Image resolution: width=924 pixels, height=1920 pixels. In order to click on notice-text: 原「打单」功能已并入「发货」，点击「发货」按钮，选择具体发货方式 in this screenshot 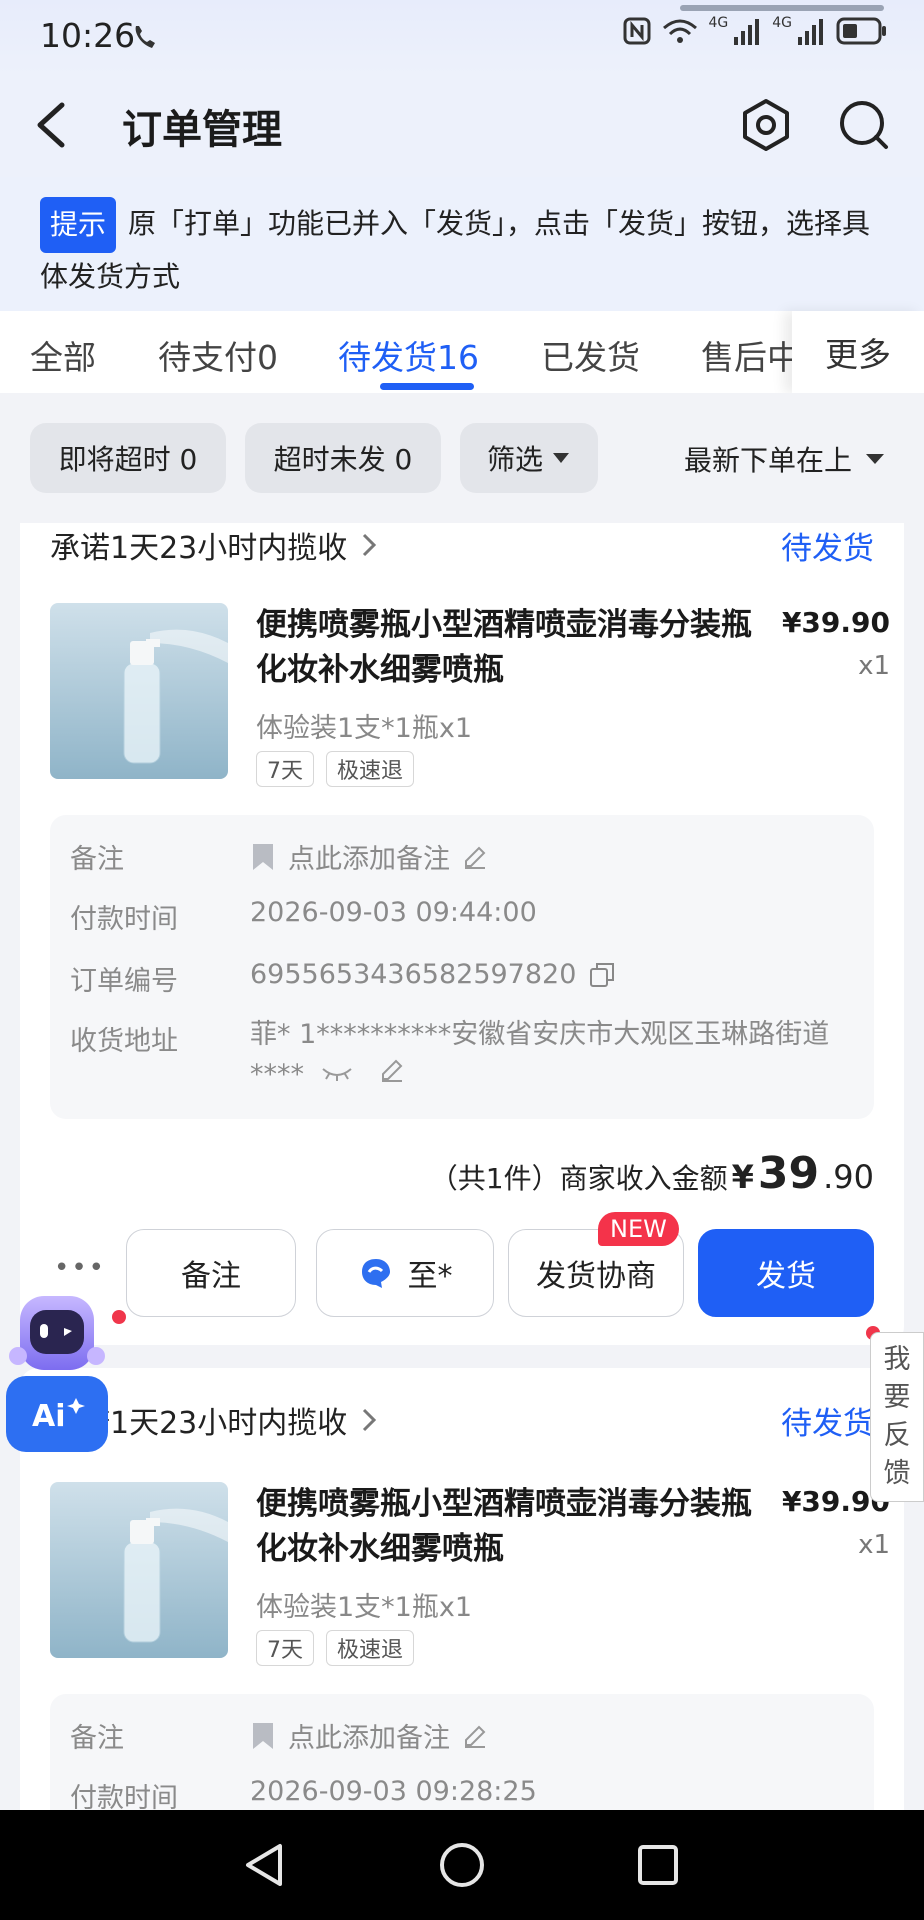, I will do `click(455, 250)`.